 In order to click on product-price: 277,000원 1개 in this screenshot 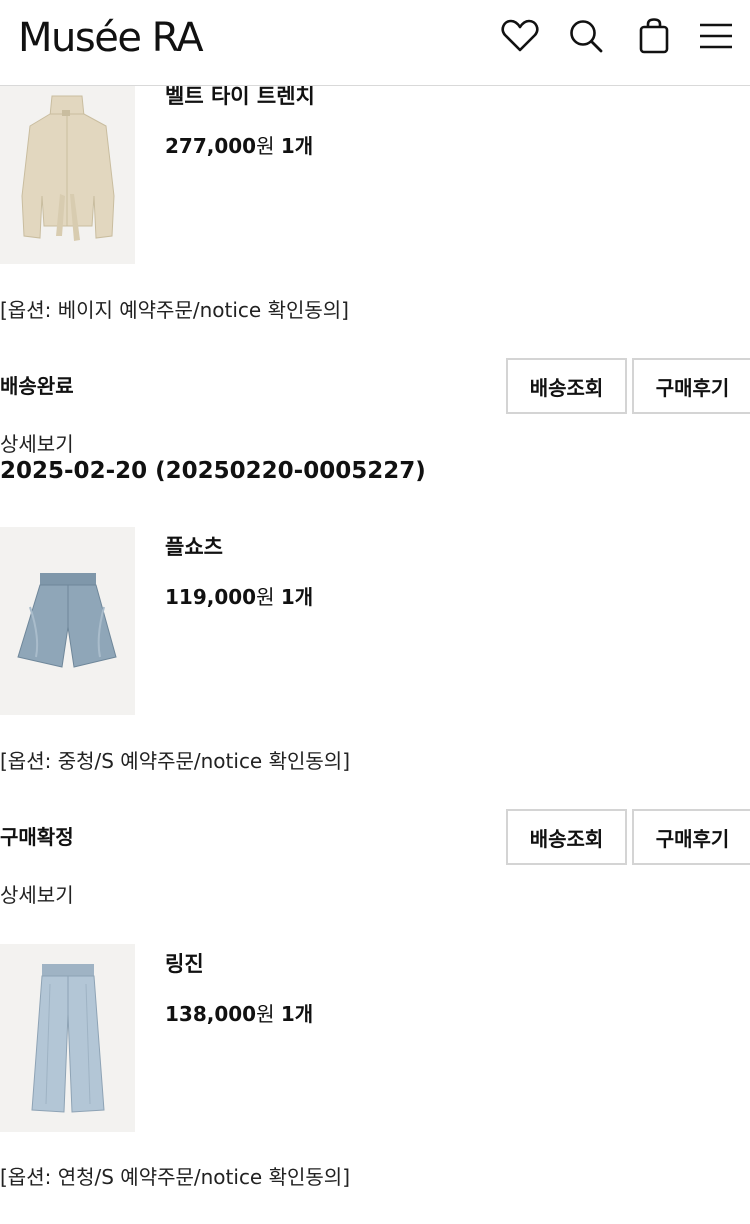, I will do `click(239, 144)`.